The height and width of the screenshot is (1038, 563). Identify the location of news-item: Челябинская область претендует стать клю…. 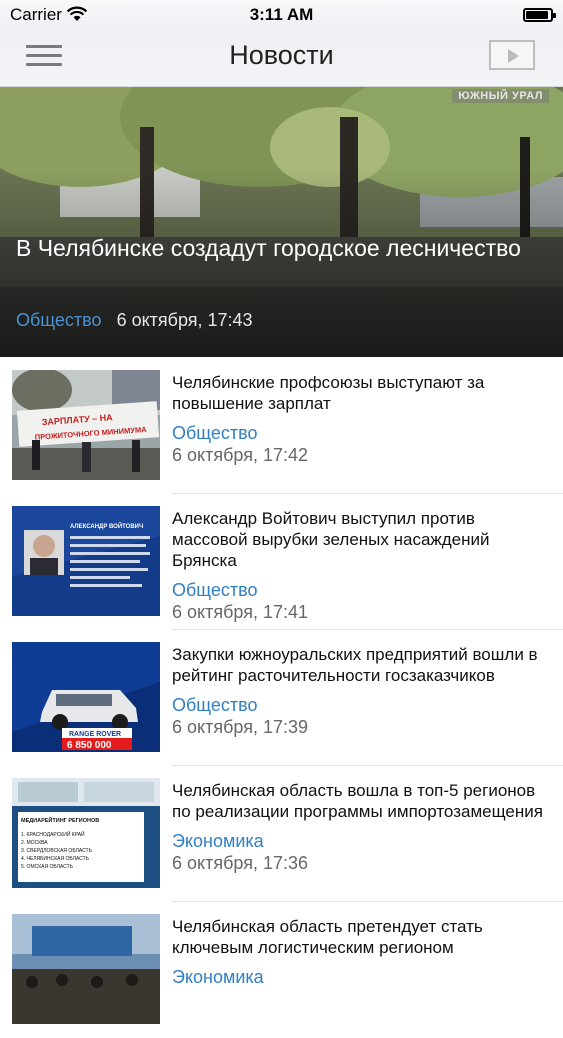
(281, 970).